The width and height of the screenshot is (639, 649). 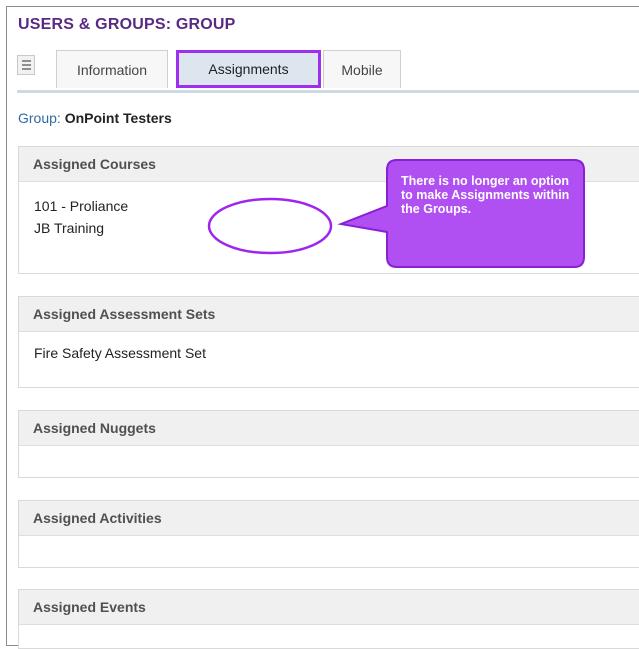 I want to click on panel-title: Assigned Activities, so click(x=329, y=518).